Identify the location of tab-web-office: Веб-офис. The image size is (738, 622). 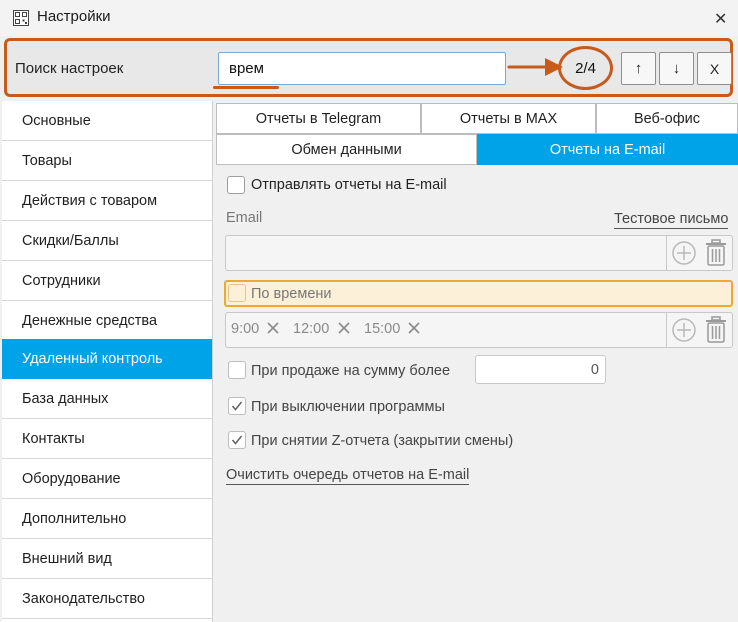
(667, 118).